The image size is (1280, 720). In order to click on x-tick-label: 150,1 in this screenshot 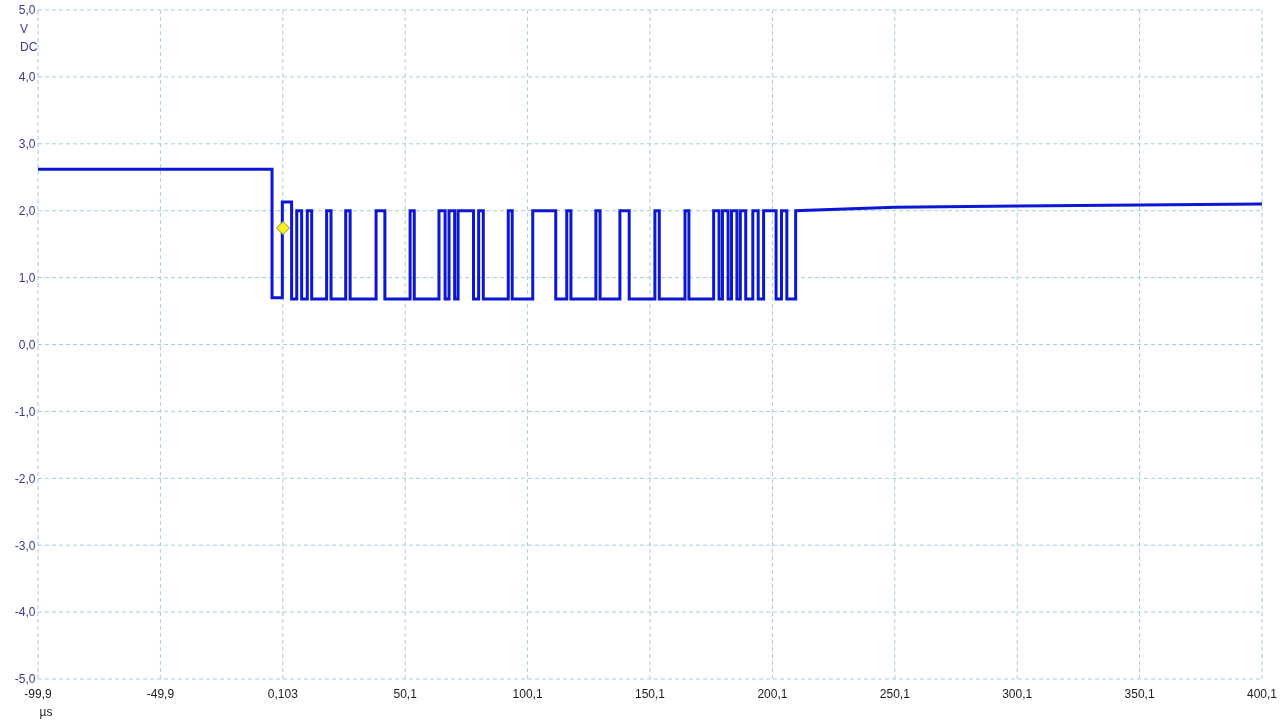, I will do `click(650, 694)`.